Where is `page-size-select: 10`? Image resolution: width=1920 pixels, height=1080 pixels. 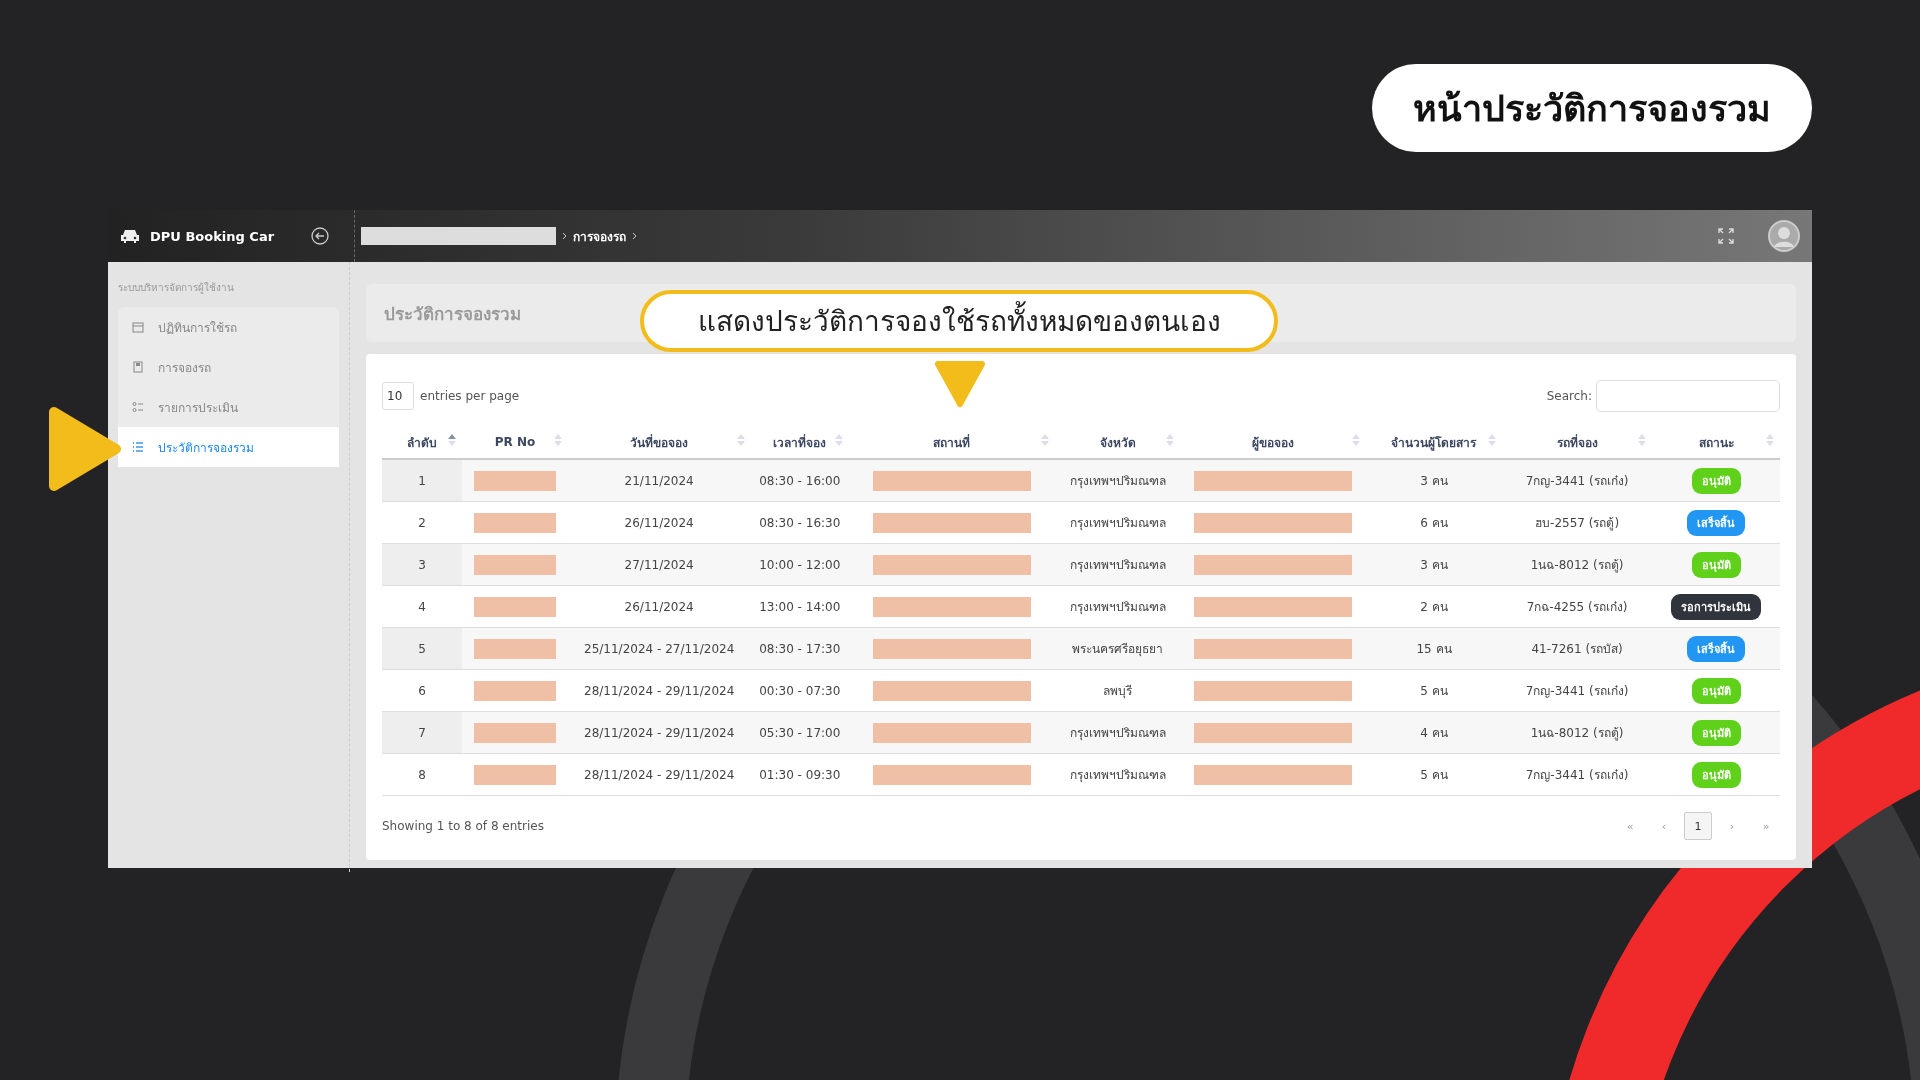
page-size-select: 10 is located at coordinates (398, 396).